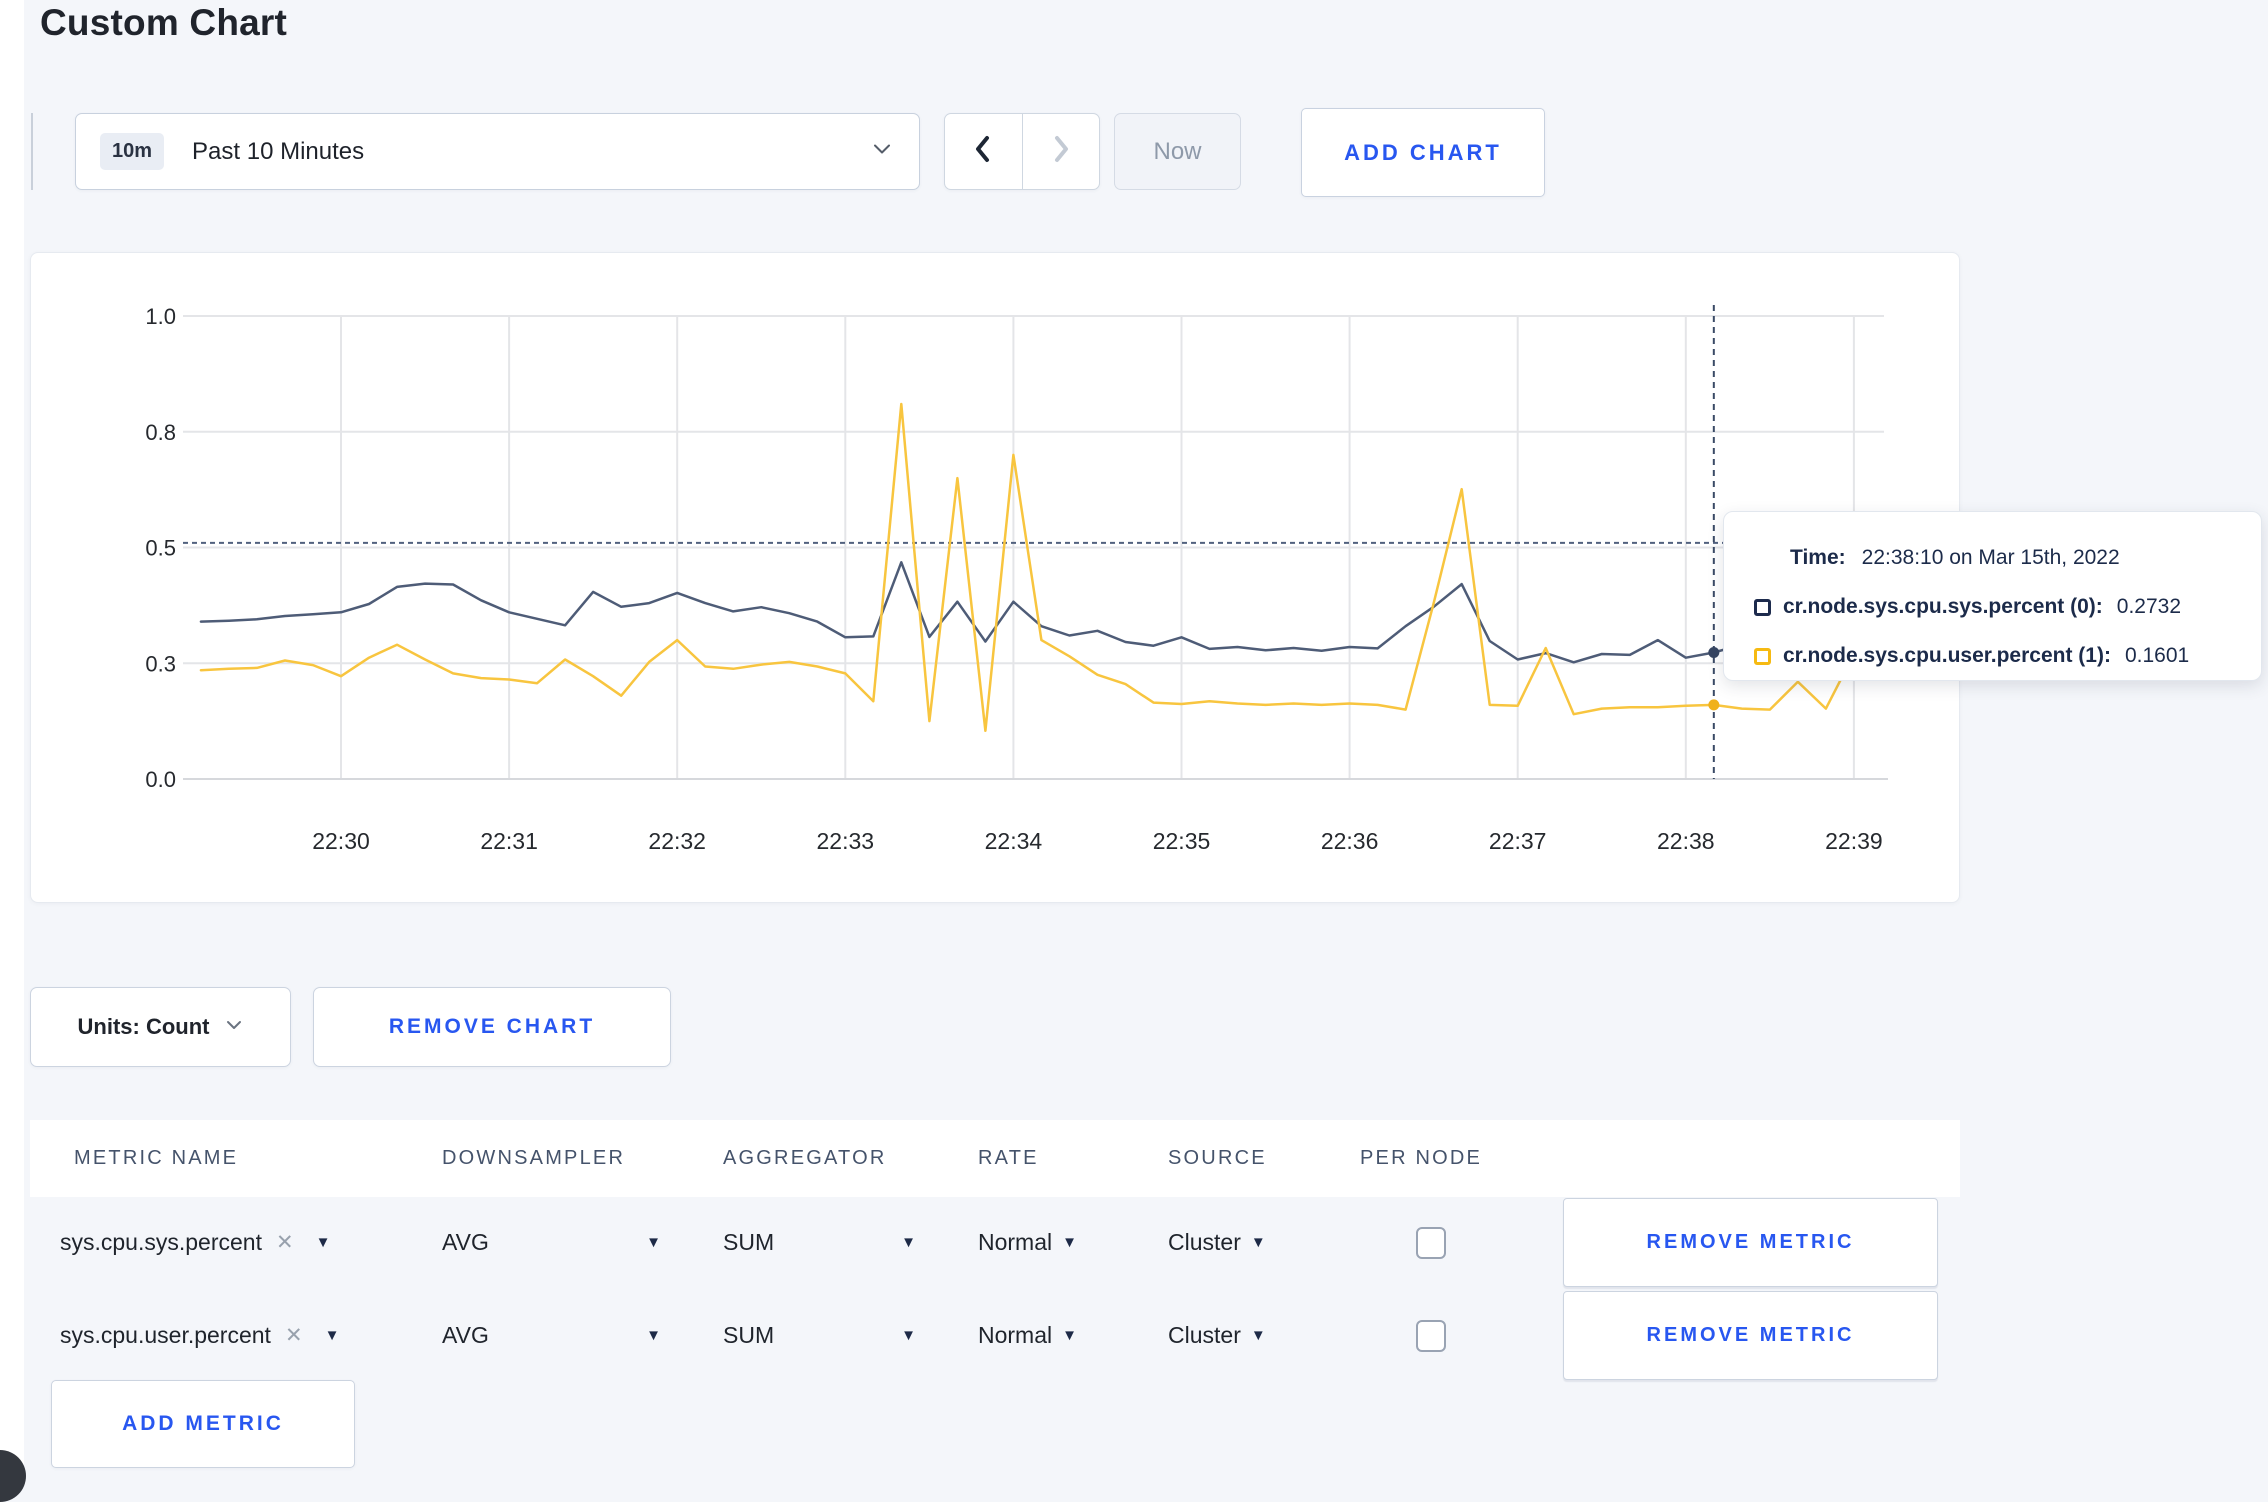  I want to click on column-header: METRIC NAME, so click(156, 1158).